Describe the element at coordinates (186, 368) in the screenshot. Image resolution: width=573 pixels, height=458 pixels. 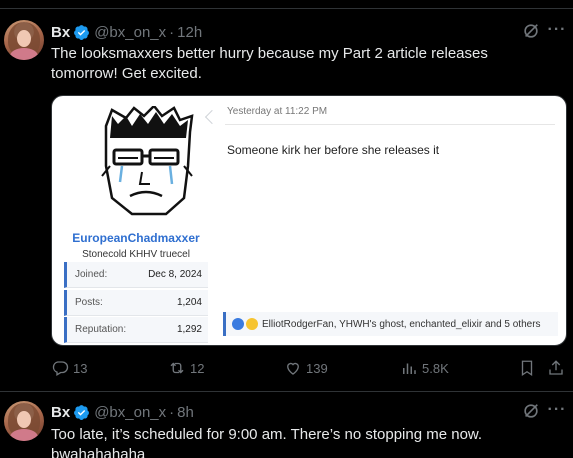
I see `repost-button: 12` at that location.